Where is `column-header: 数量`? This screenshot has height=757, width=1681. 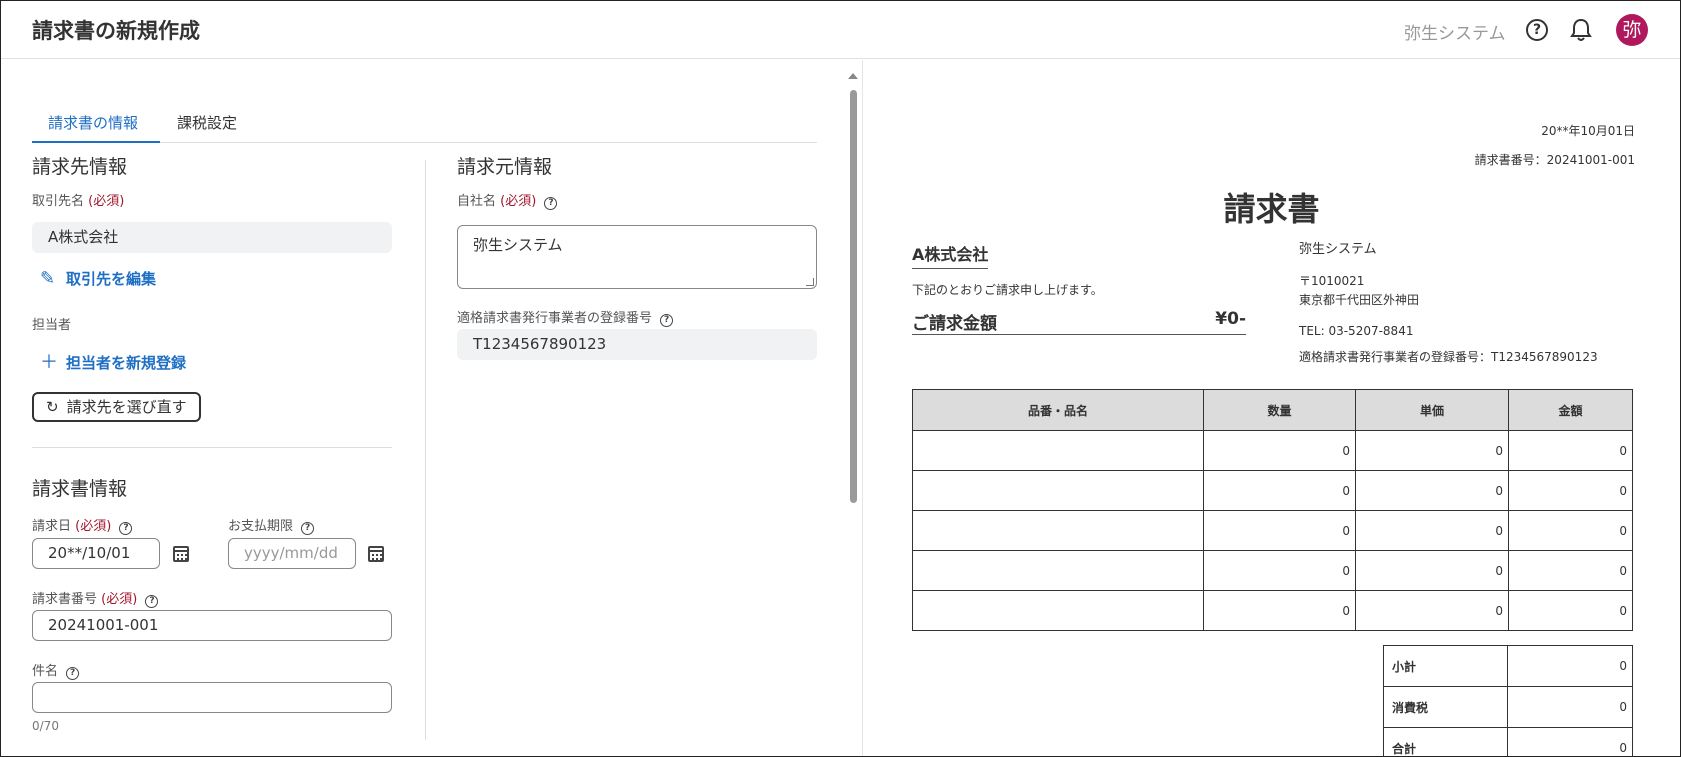 column-header: 数量 is located at coordinates (1279, 410).